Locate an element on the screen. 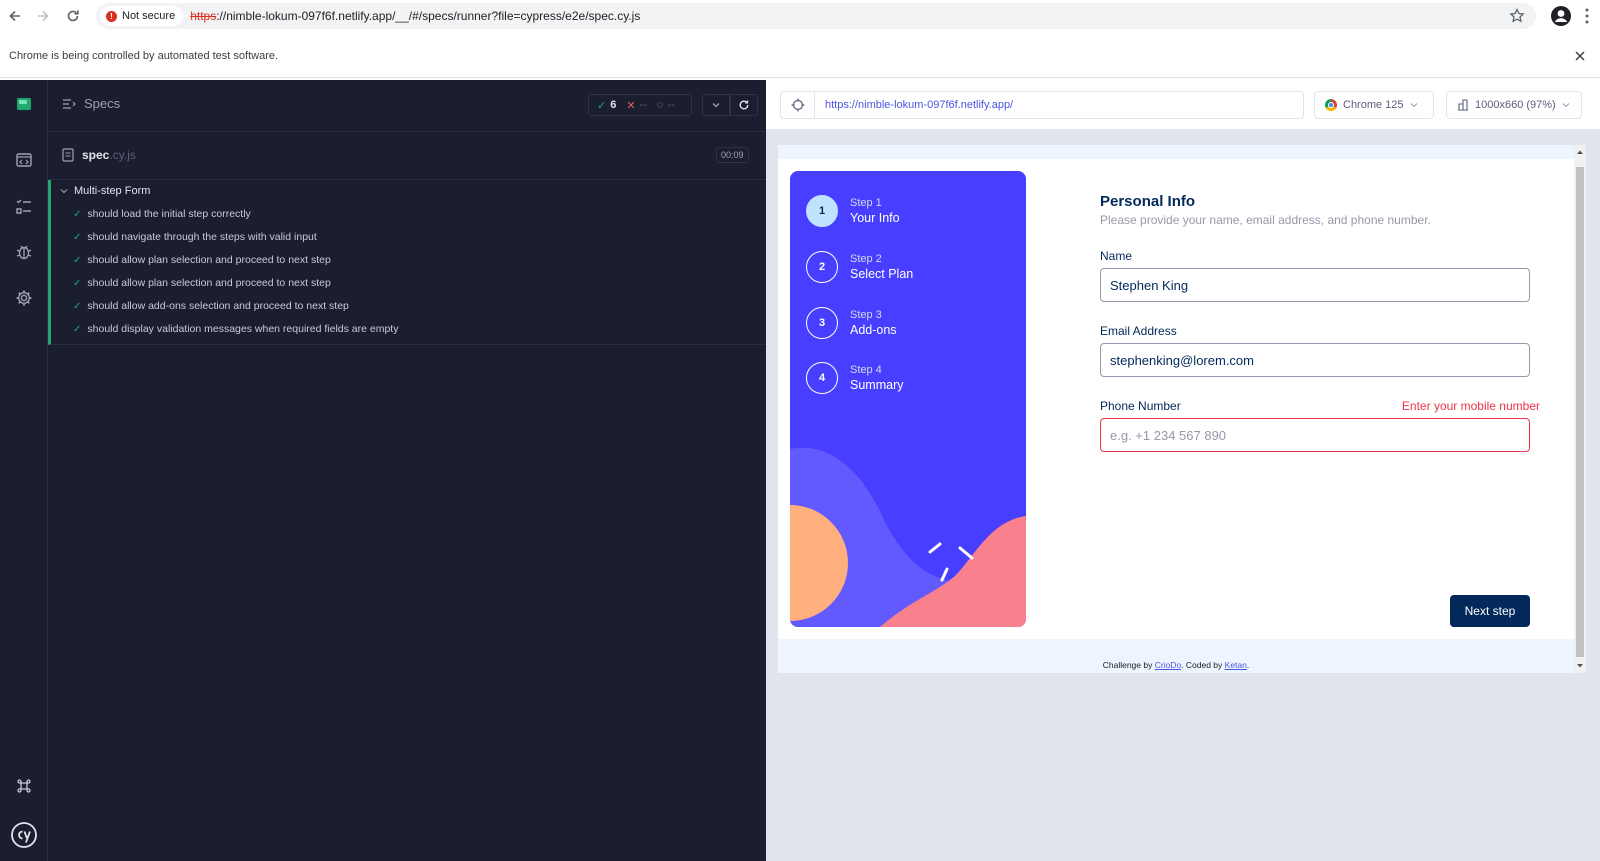 The image size is (1600, 861). debug-bug-icon is located at coordinates (24, 252).